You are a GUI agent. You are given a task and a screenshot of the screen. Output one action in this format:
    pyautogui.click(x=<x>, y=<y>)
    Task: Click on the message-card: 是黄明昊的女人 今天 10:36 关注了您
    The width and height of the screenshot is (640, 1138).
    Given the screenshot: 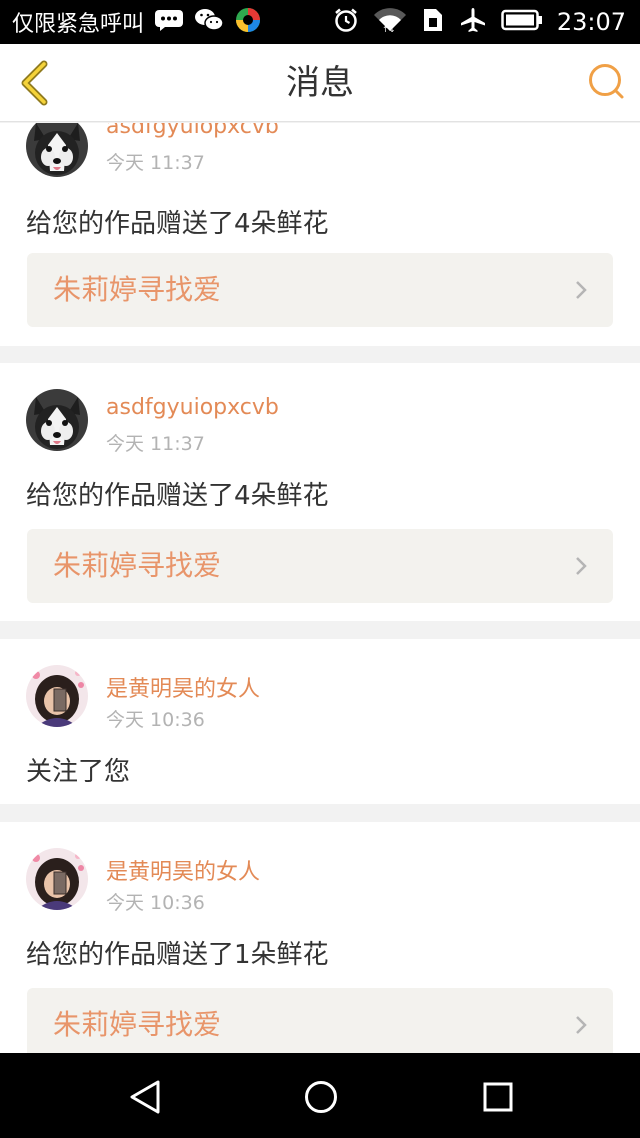 What is the action you would take?
    pyautogui.click(x=320, y=721)
    